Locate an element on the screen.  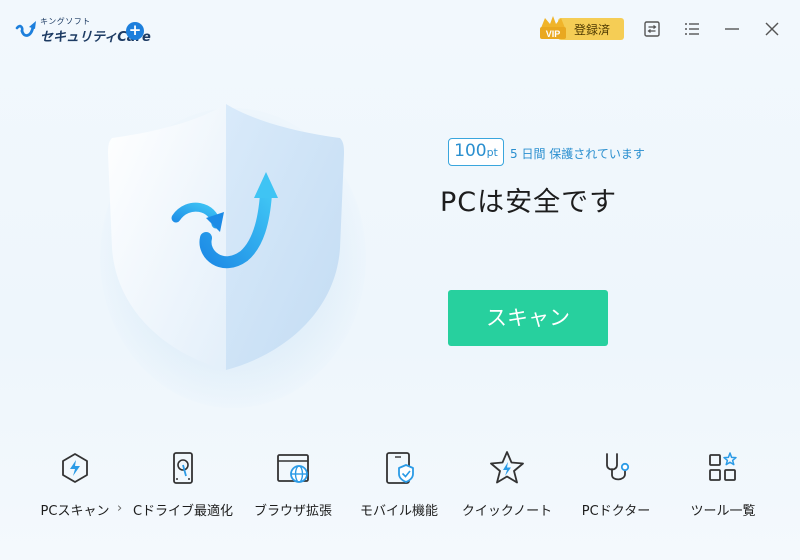
list-menu-icon is located at coordinates (692, 29).